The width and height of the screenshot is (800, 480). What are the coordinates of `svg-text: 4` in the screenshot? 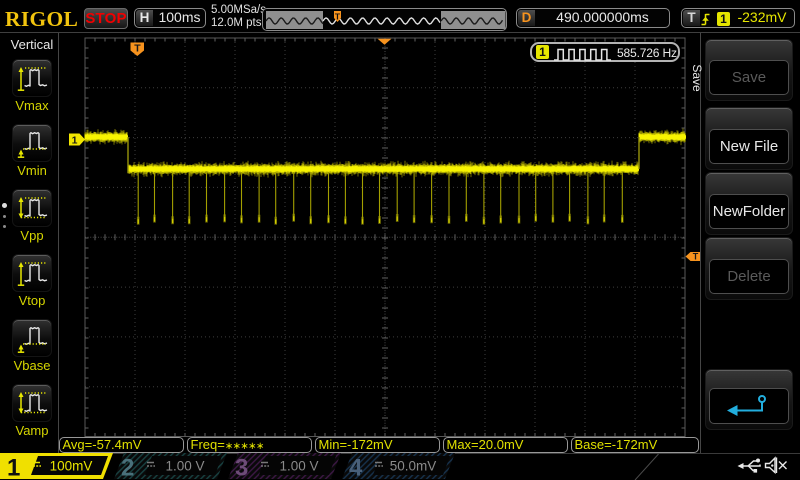 It's located at (356, 467).